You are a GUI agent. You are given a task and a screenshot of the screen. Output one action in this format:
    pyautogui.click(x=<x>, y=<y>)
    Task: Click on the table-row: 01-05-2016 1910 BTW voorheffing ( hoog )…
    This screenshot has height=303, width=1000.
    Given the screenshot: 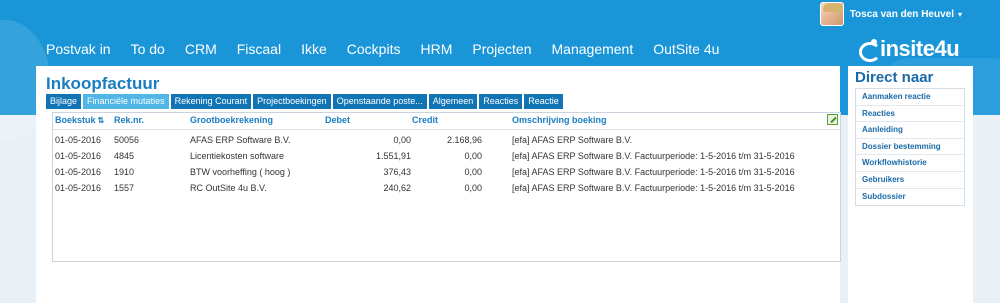 What is the action you would take?
    pyautogui.click(x=446, y=172)
    